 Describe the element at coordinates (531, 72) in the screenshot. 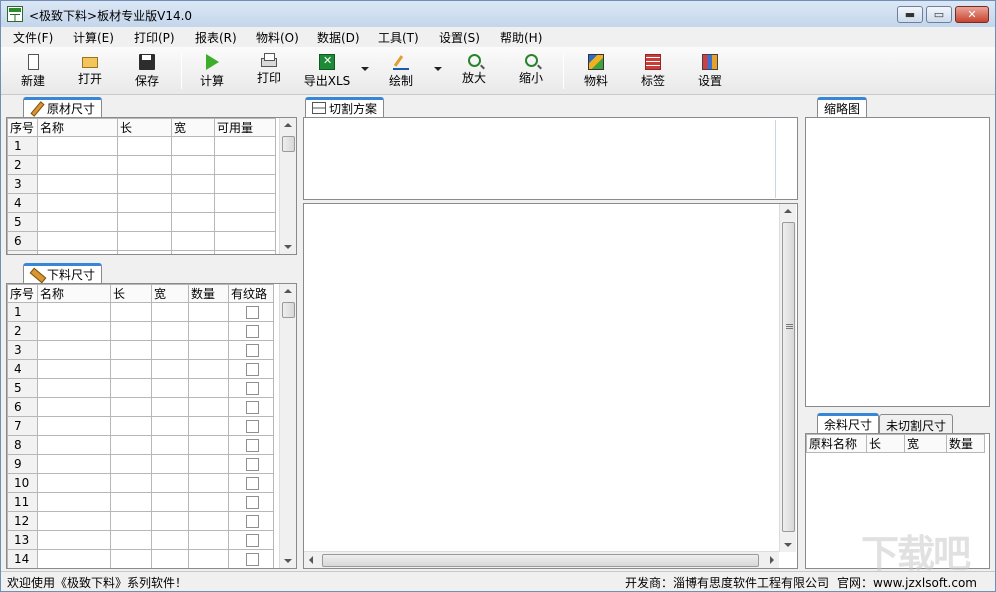

I see `zoom-out-button: 缩小` at that location.